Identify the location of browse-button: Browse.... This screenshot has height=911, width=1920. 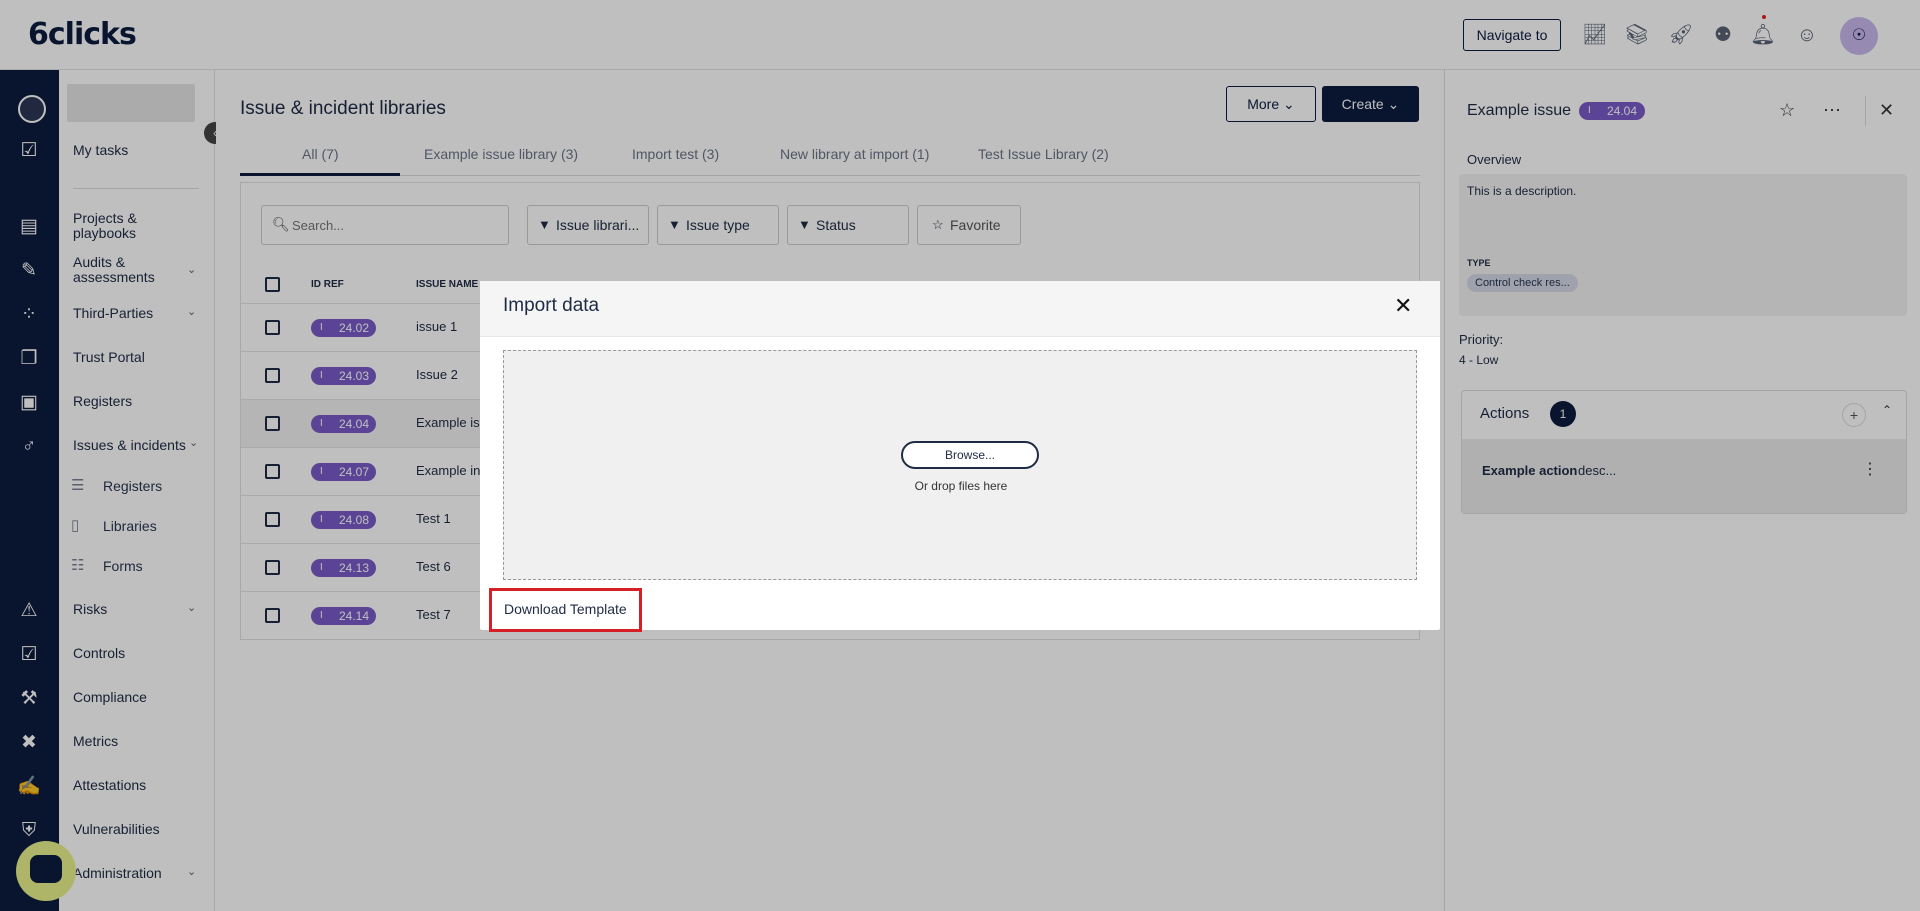
(970, 455).